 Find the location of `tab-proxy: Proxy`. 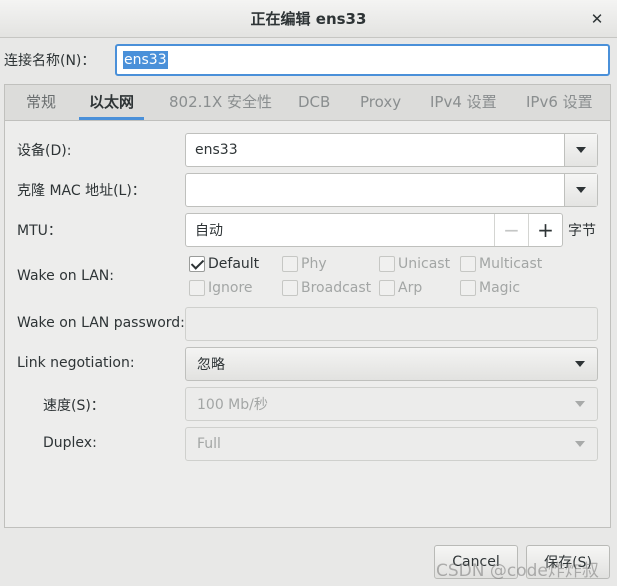

tab-proxy: Proxy is located at coordinates (380, 102).